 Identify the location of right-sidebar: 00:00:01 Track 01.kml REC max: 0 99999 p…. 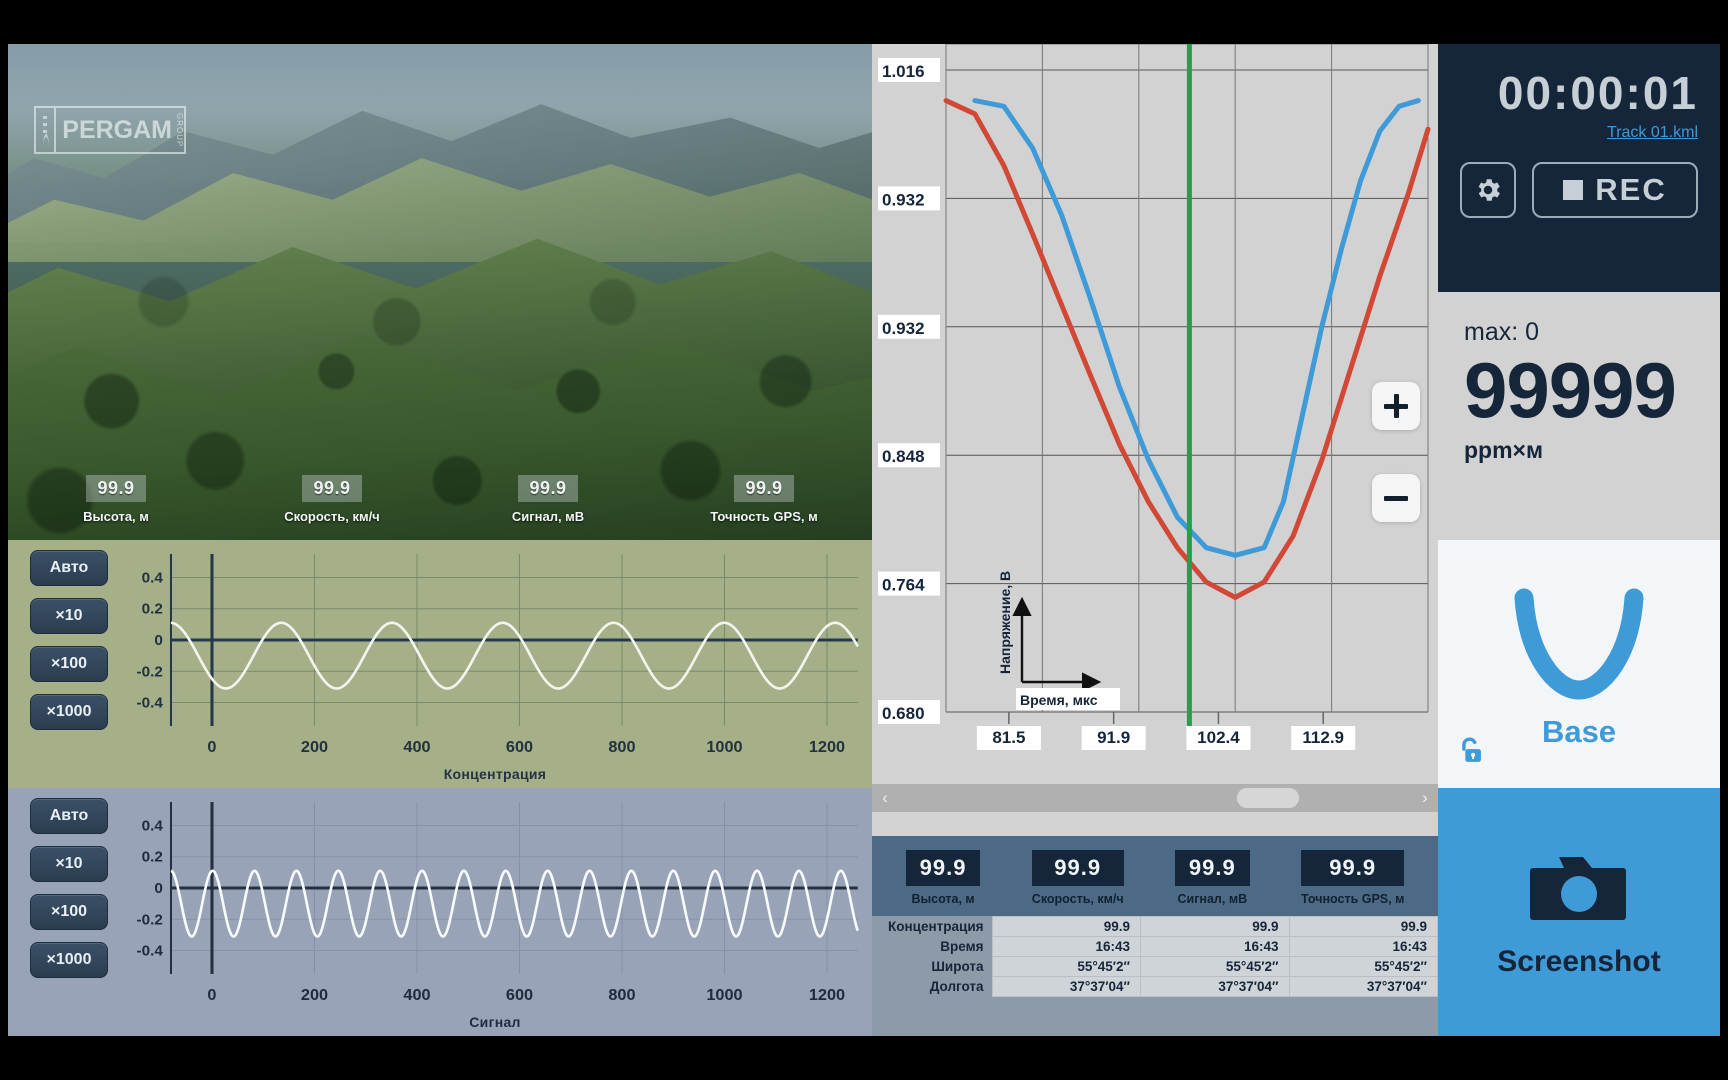
(1579, 540).